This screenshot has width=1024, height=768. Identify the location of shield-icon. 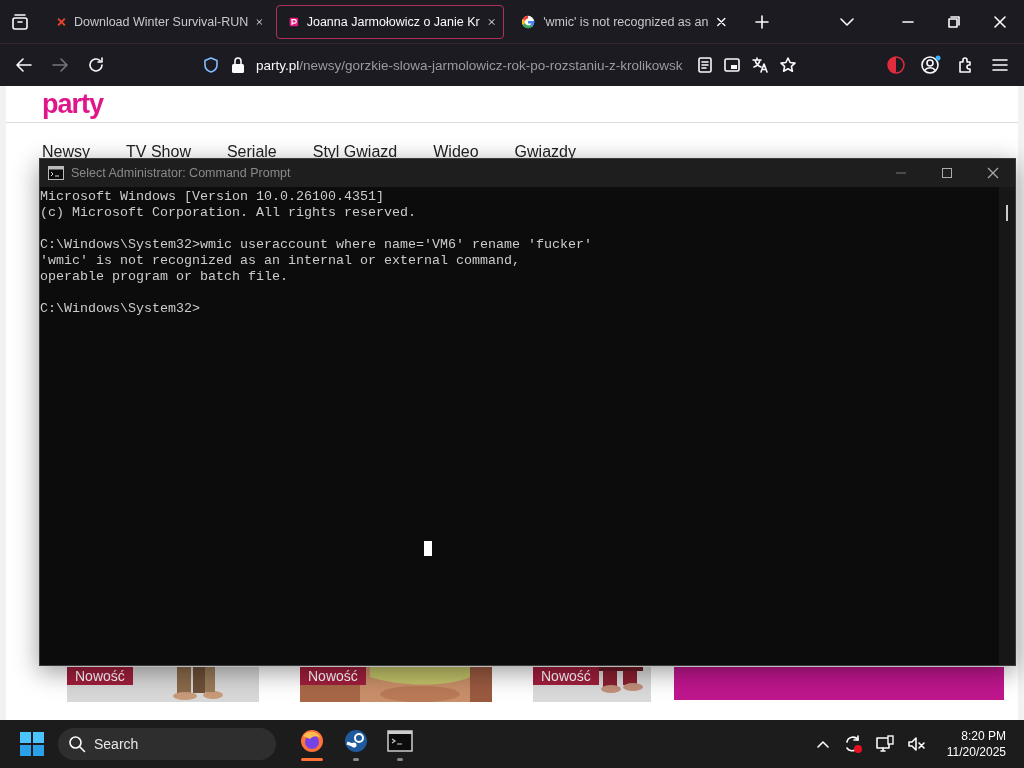
(211, 65).